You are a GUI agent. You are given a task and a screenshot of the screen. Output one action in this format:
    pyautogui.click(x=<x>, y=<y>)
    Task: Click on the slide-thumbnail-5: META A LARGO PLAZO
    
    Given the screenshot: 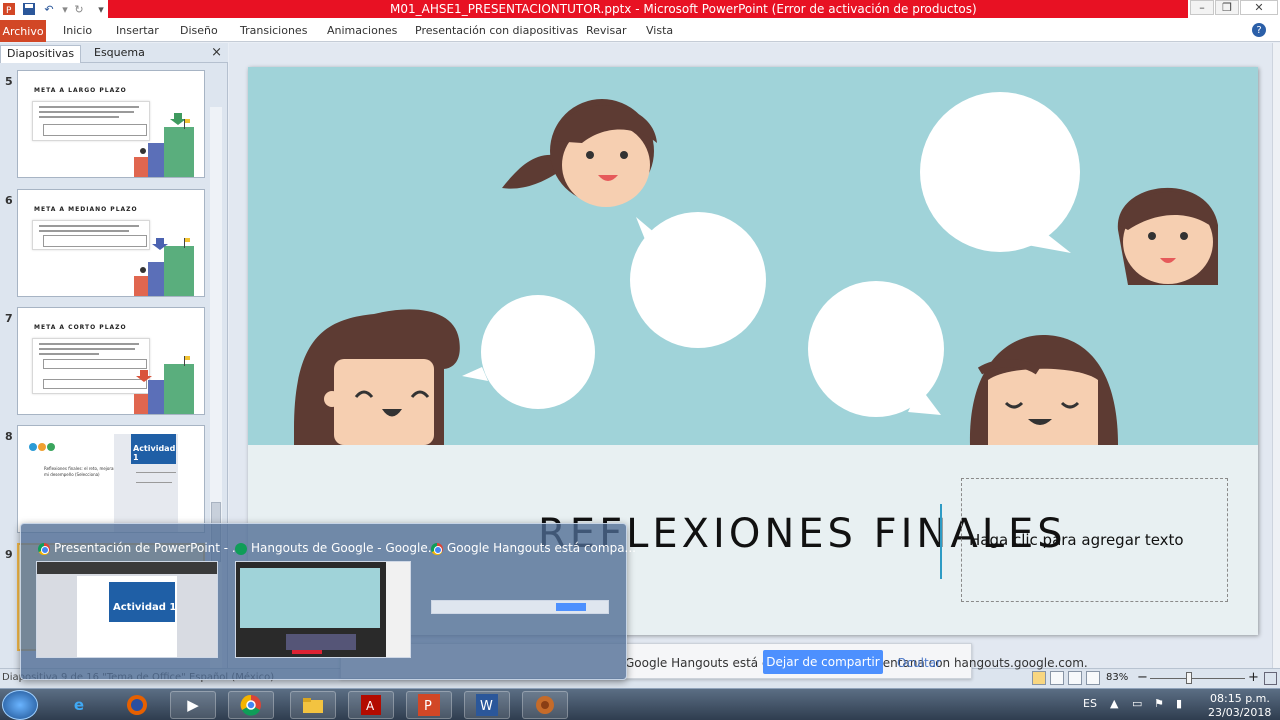 What is the action you would take?
    pyautogui.click(x=111, y=124)
    